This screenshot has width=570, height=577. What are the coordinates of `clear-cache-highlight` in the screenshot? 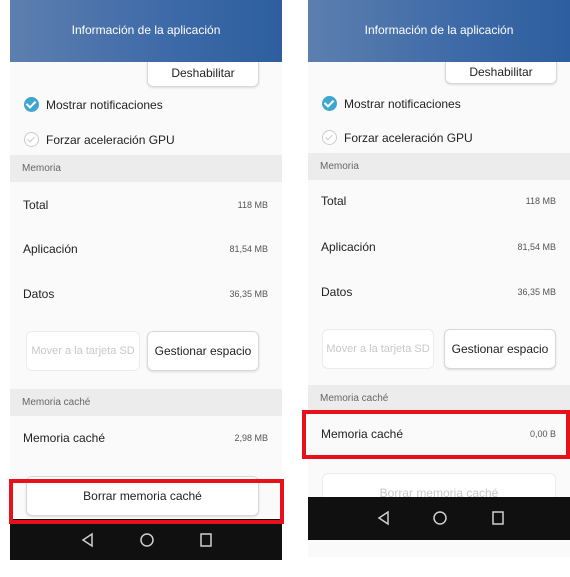 It's located at (146, 501).